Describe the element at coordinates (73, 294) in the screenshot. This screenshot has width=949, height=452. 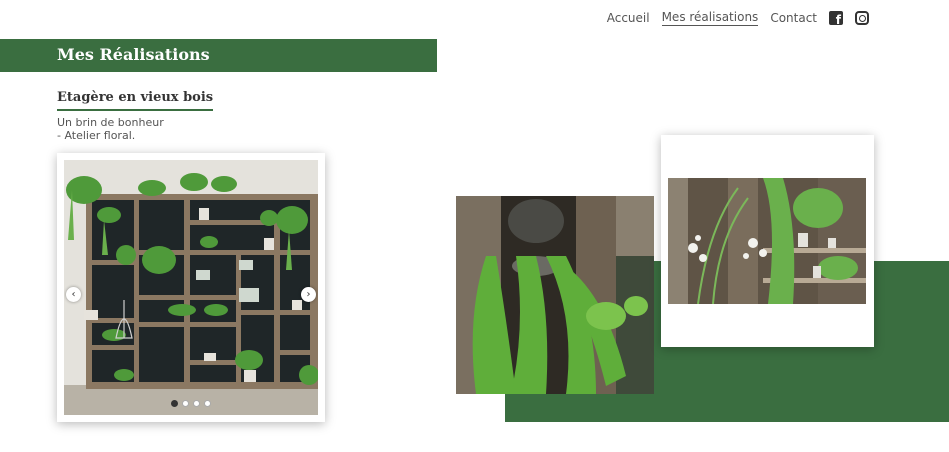
I see `carousel-prev-button: ‹` at that location.